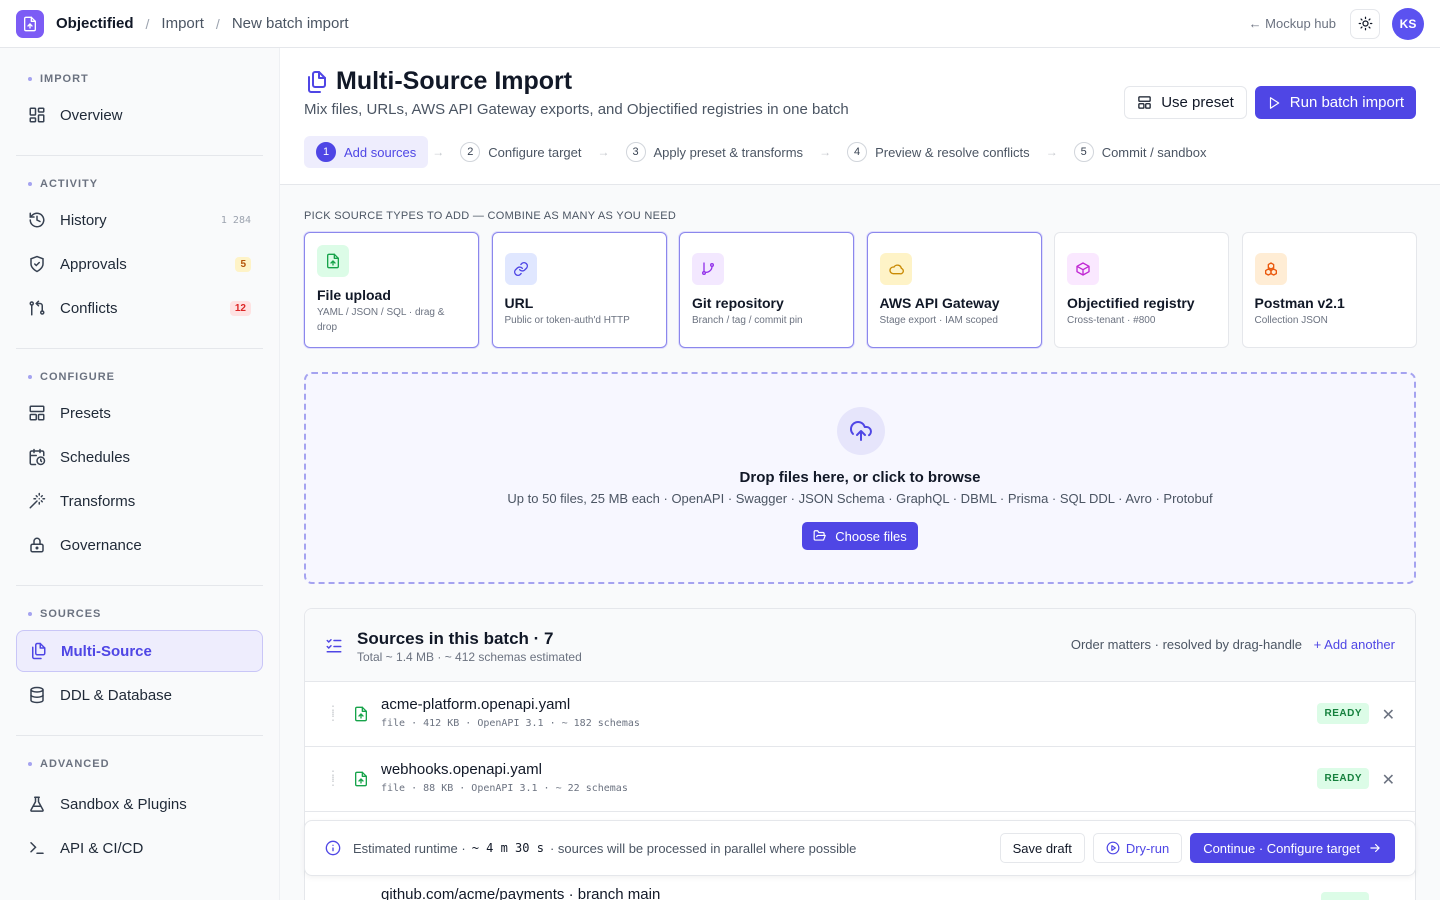  Describe the element at coordinates (409, 848) in the screenshot. I see `runtime-label: Estimated runtime ·` at that location.